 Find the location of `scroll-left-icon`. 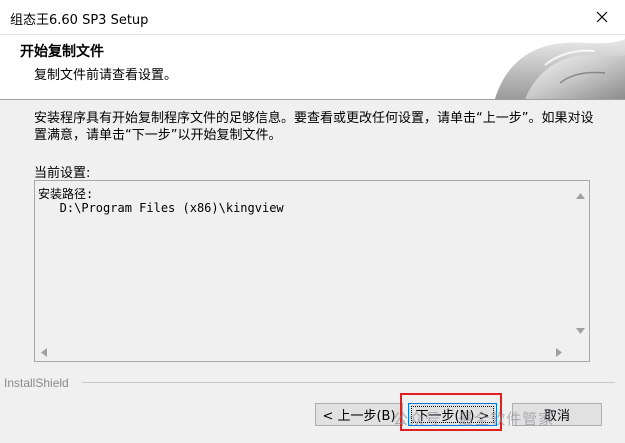

scroll-left-icon is located at coordinates (44, 352).